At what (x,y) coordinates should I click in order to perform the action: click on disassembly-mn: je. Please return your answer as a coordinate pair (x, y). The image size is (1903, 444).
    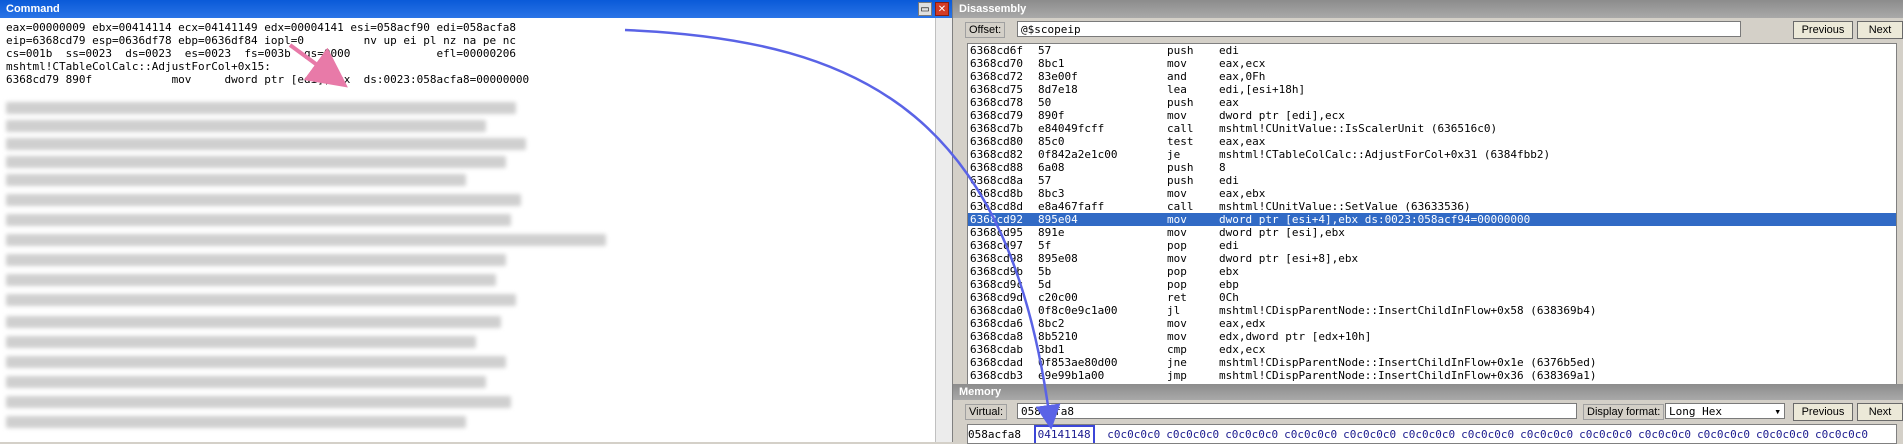
    Looking at the image, I should click on (1174, 154).